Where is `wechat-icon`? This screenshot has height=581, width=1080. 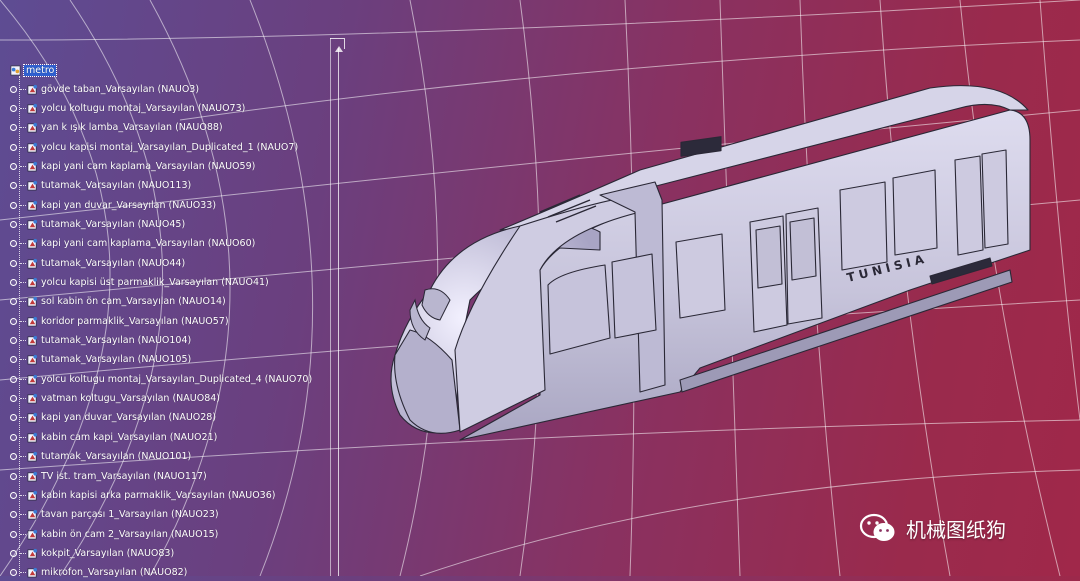
wechat-icon is located at coordinates (877, 527).